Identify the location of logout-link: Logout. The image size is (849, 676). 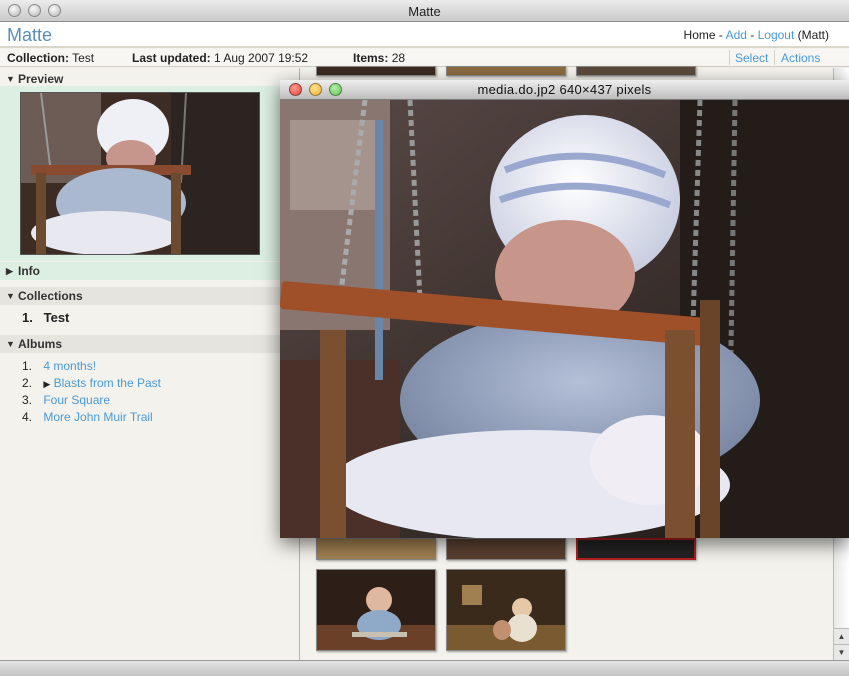
(776, 35).